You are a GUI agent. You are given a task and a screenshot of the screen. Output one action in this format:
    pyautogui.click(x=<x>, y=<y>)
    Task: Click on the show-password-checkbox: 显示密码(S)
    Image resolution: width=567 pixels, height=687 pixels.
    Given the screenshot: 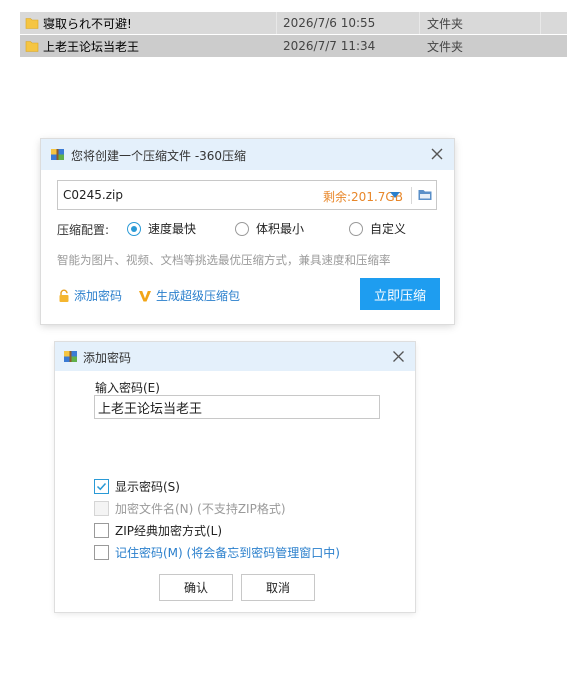 What is the action you would take?
    pyautogui.click(x=137, y=486)
    